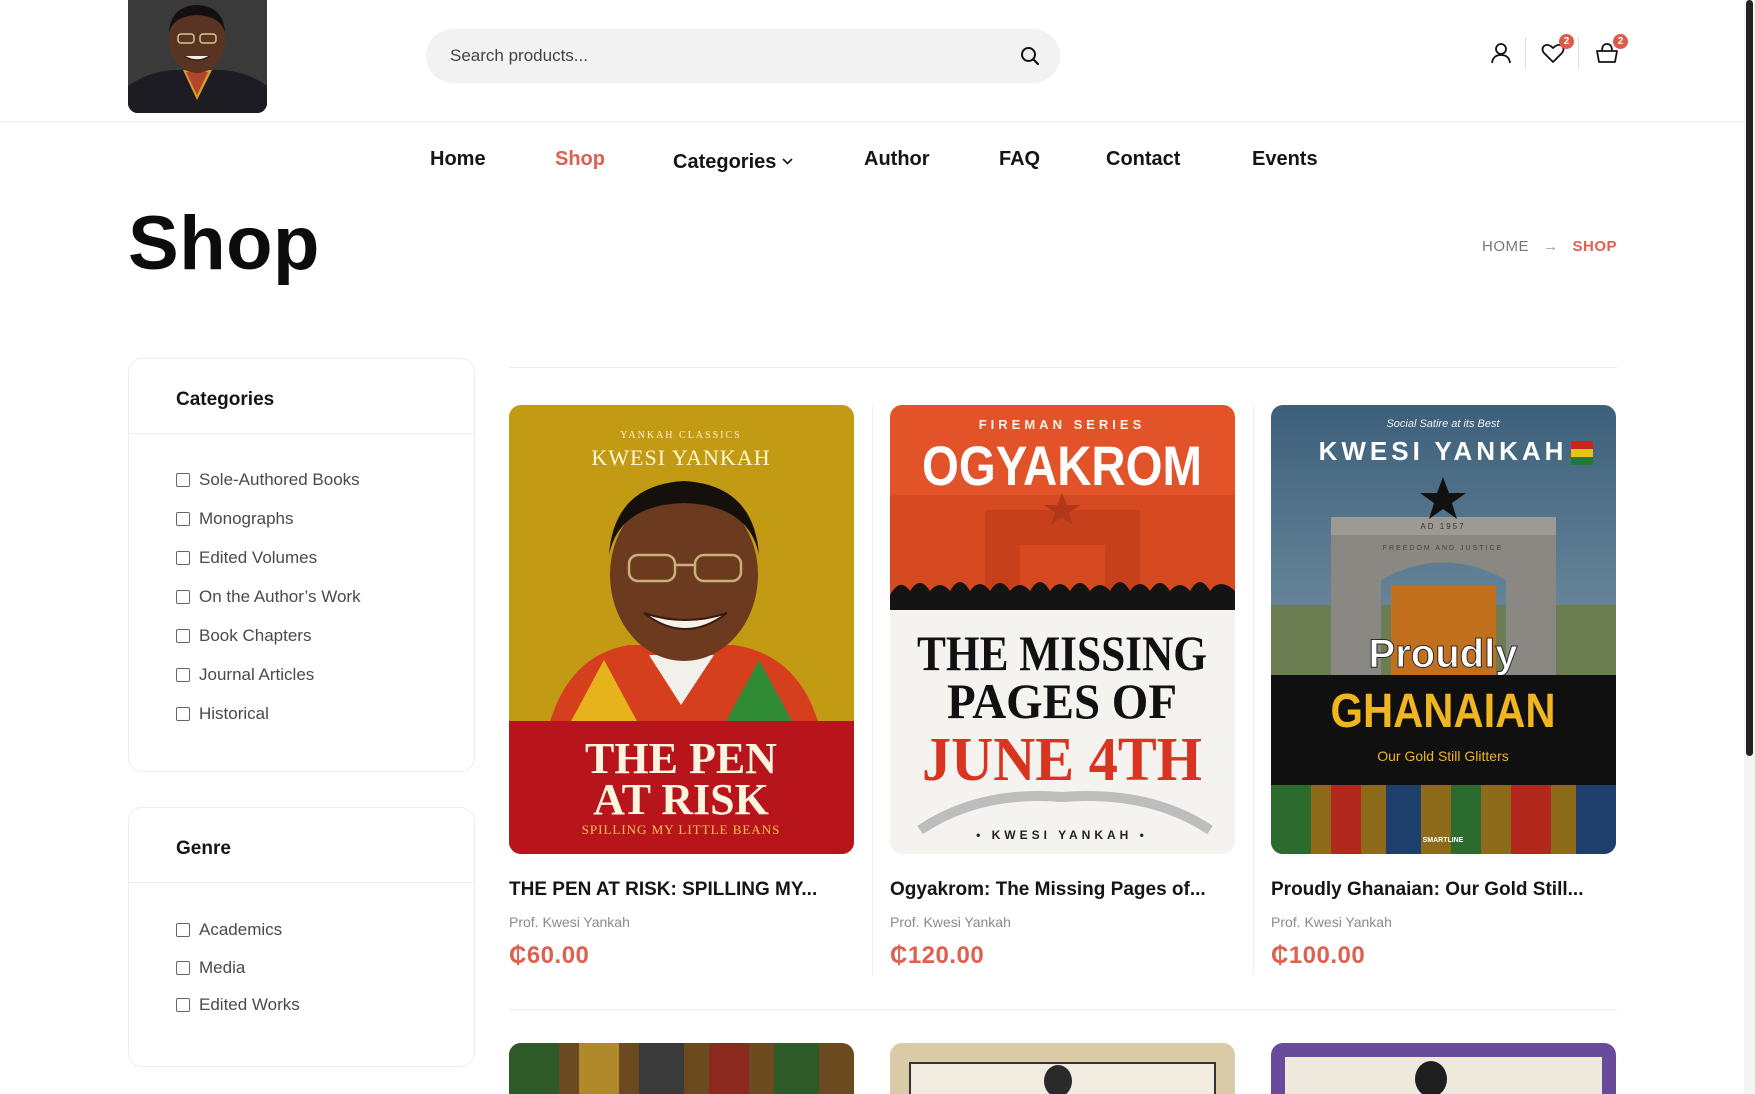  I want to click on search-bar, so click(743, 56).